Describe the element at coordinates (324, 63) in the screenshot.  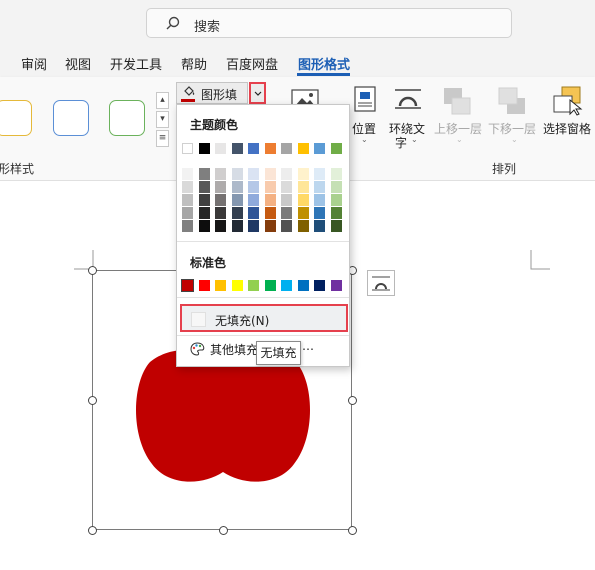
I see `tab-shape-format: 图形格式` at that location.